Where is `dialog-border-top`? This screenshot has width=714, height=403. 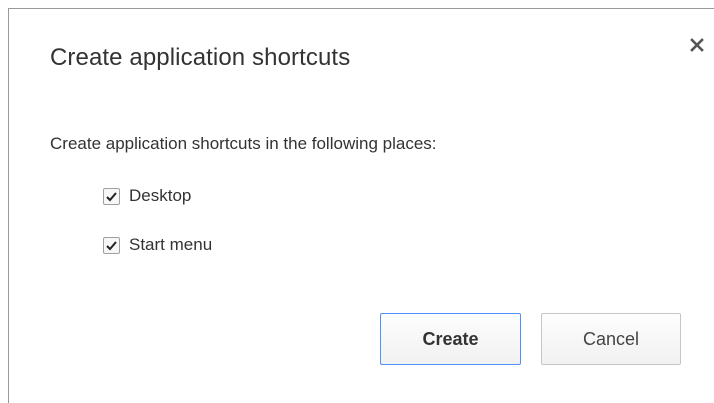
dialog-border-top is located at coordinates (361, 8).